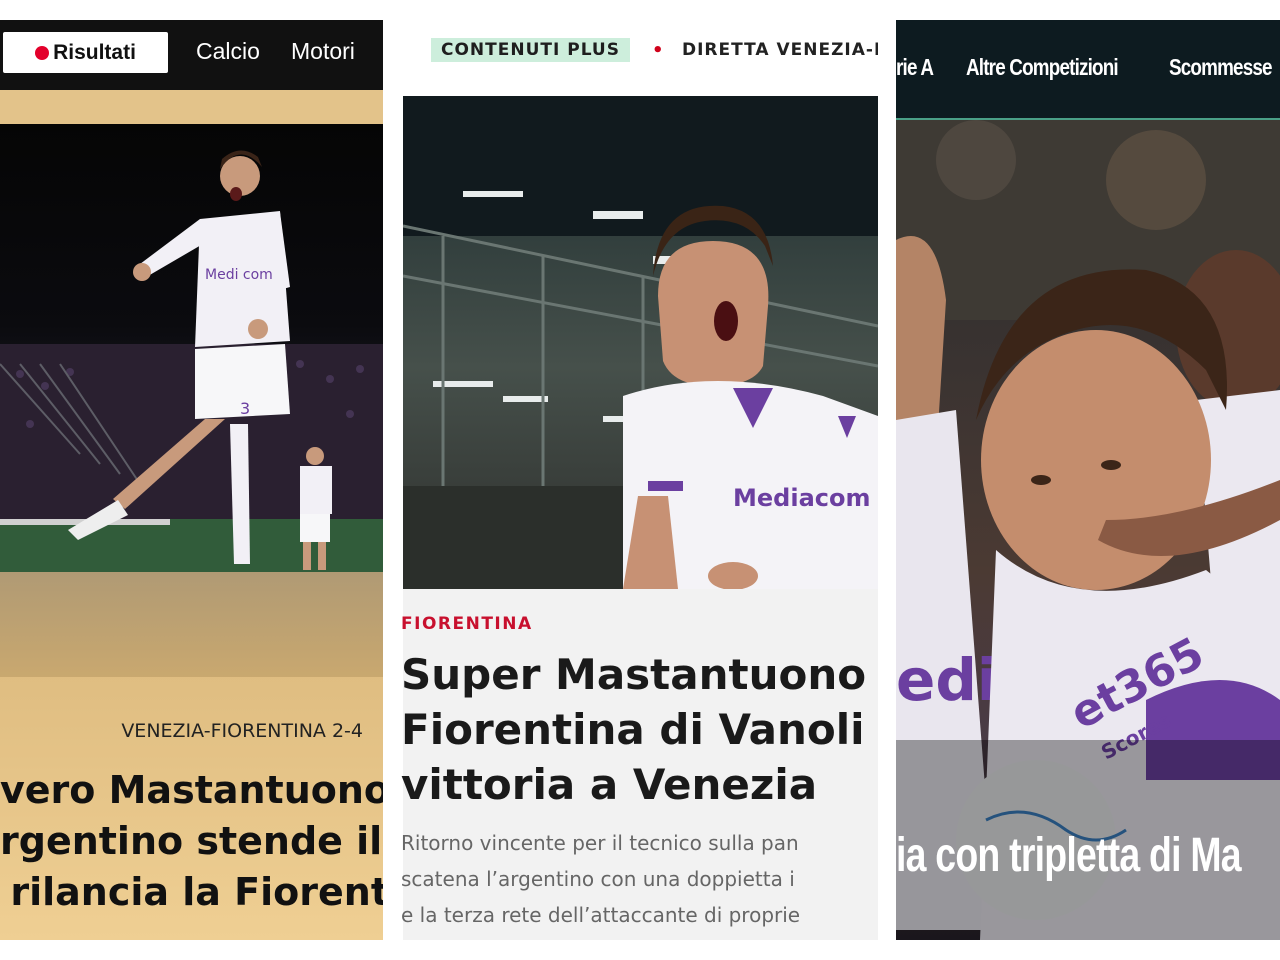  What do you see at coordinates (94, 52) in the screenshot?
I see `results-button-label: Risultati` at bounding box center [94, 52].